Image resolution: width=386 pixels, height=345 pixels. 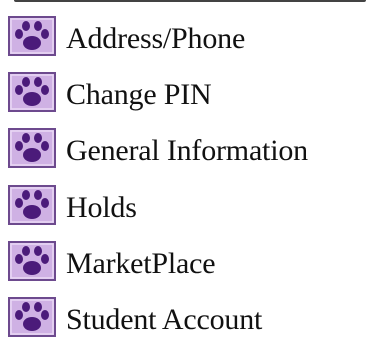 What do you see at coordinates (141, 263) in the screenshot?
I see `menu-item-label: MarketPlace` at bounding box center [141, 263].